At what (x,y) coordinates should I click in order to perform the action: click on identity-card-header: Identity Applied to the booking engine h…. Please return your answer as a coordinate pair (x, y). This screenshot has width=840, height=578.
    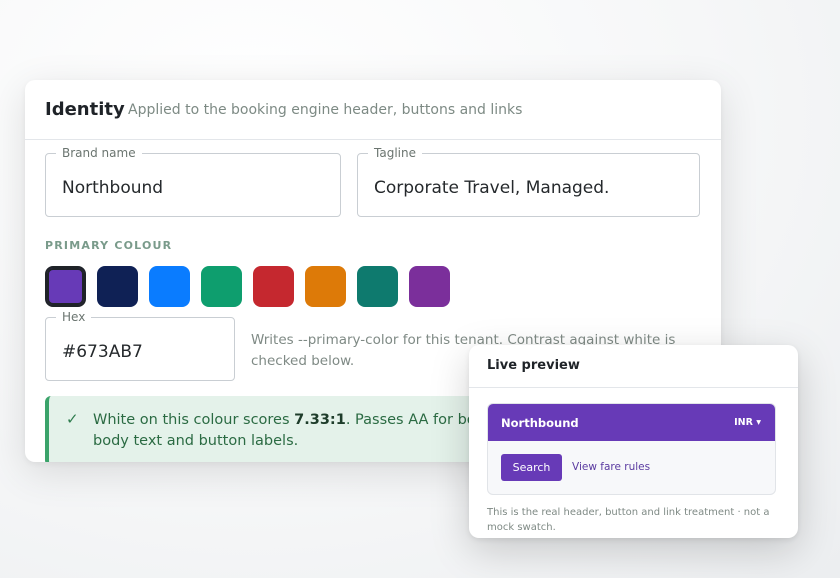
    Looking at the image, I should click on (373, 110).